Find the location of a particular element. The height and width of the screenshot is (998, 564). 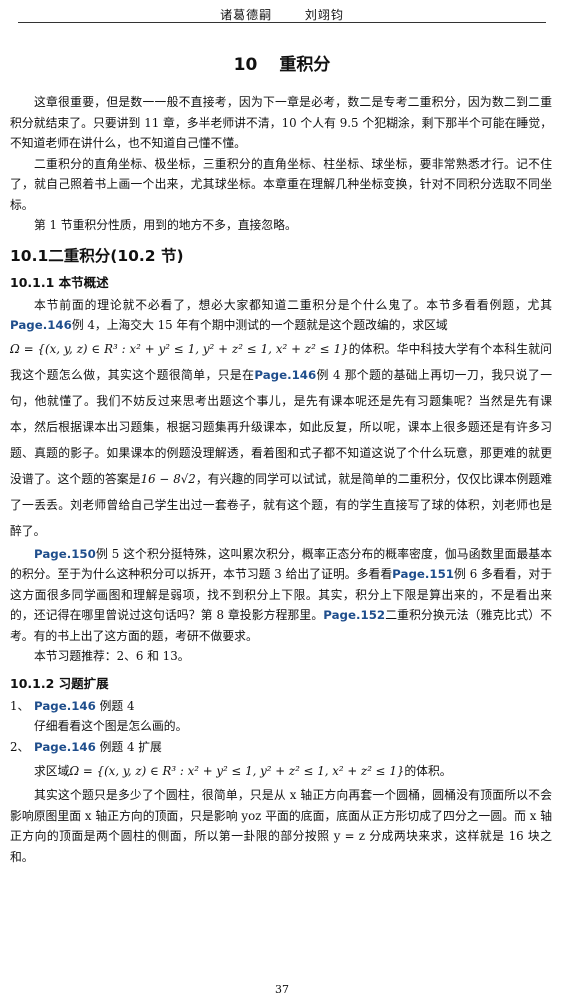

page-number: 37 is located at coordinates (282, 989).